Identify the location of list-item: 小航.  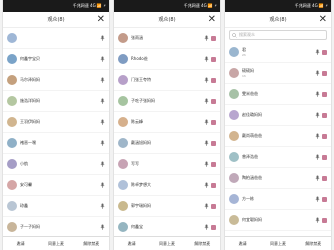
(56, 164).